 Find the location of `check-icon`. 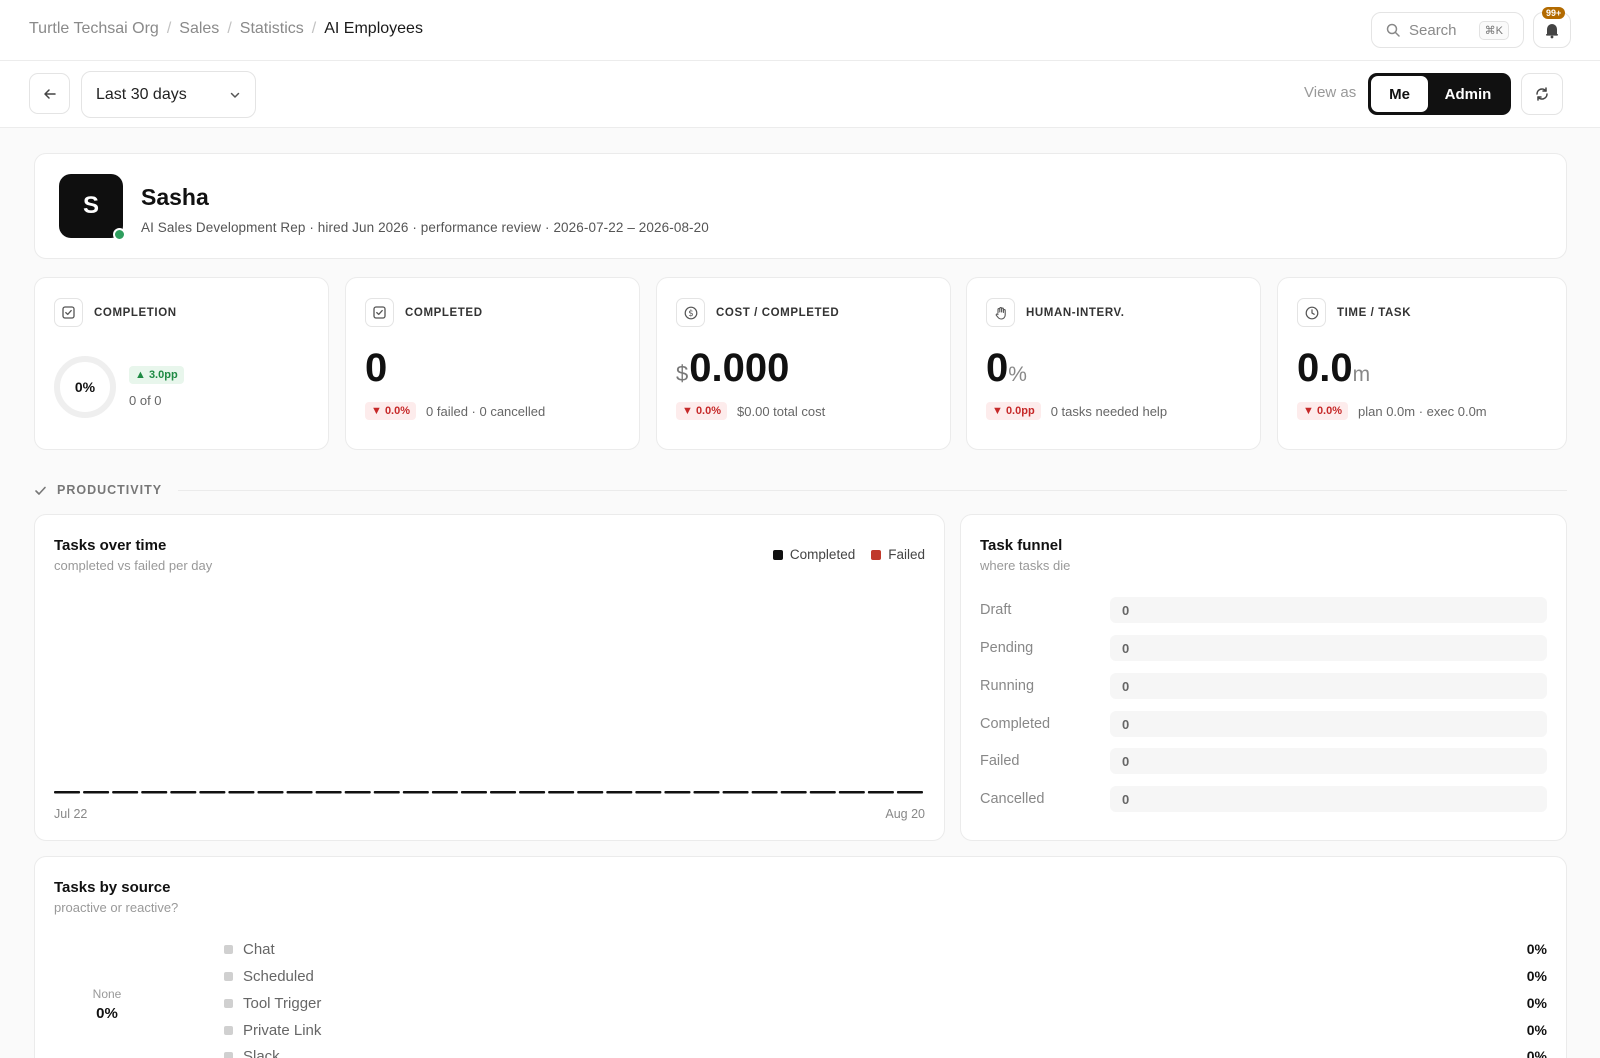

check-icon is located at coordinates (40, 490).